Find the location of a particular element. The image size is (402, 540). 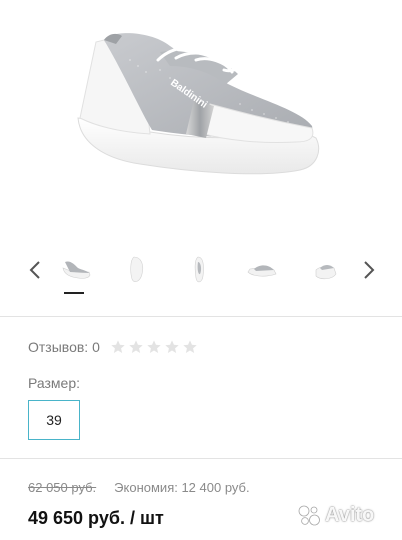

thumb-top-view is located at coordinates (200, 270).